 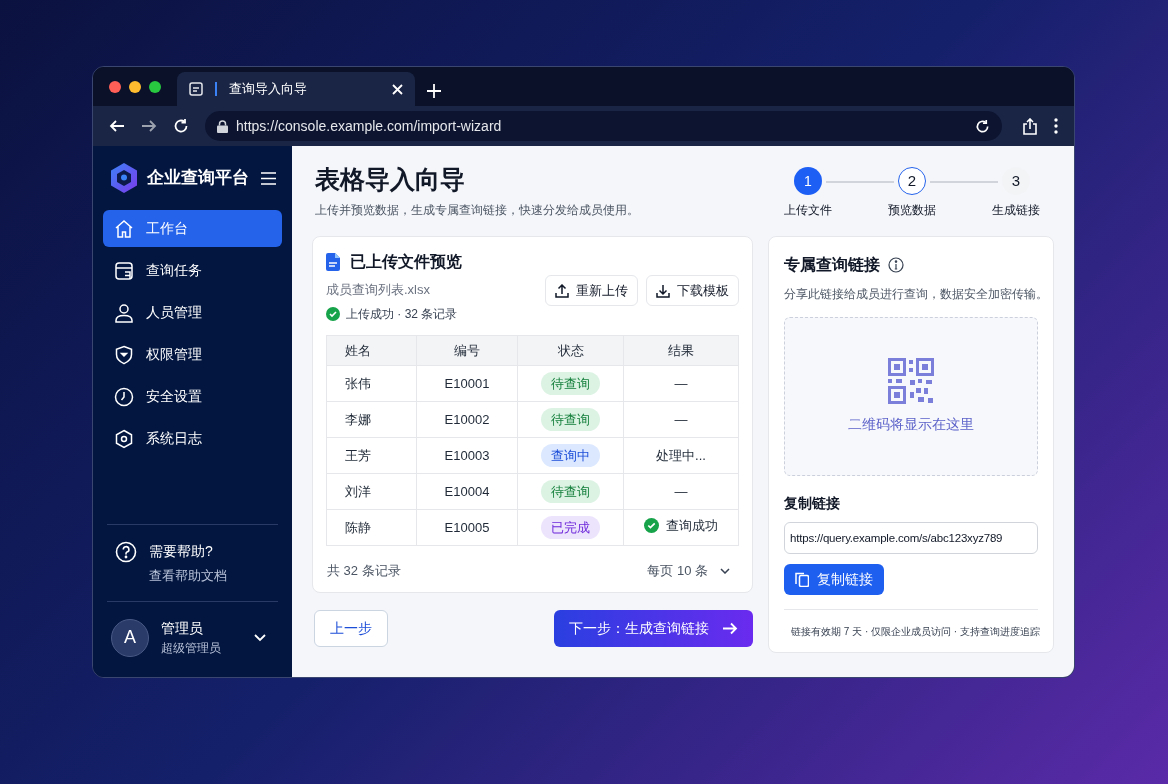 What do you see at coordinates (369, 126) in the screenshot?
I see `url-text: https://console.example.com/import-wizard` at bounding box center [369, 126].